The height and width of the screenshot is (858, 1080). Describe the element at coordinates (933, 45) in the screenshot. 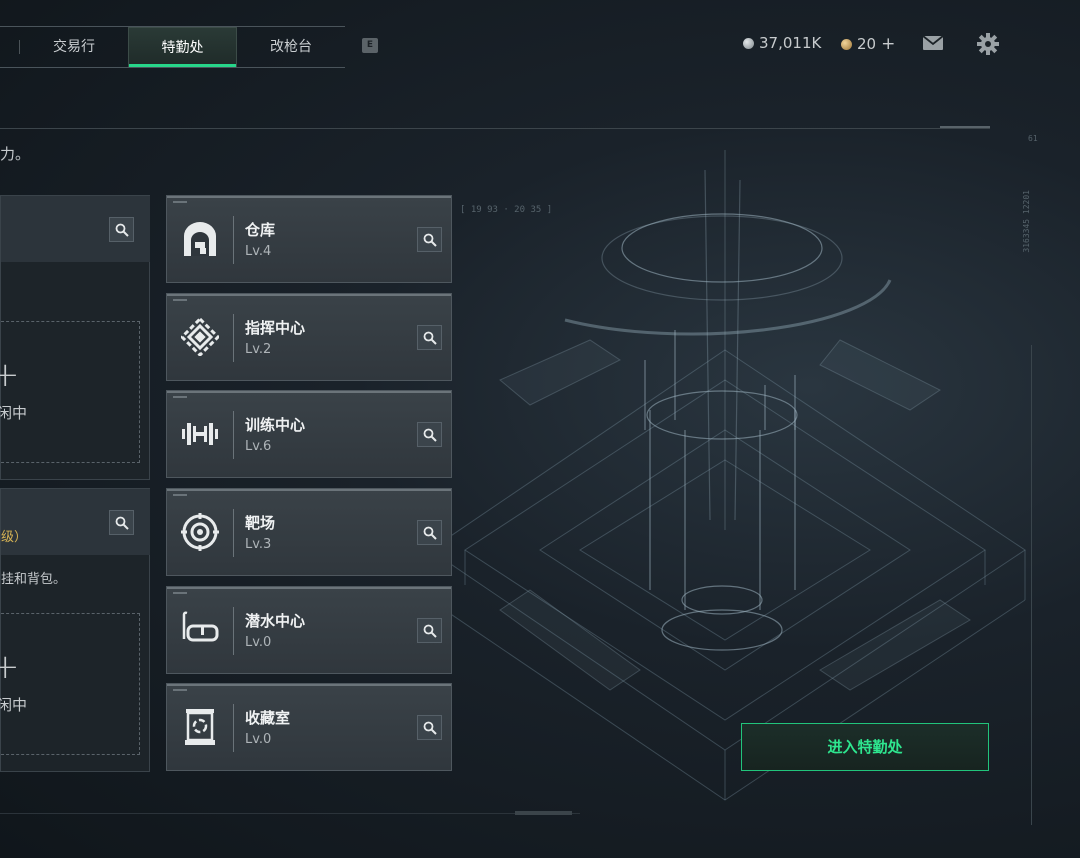

I see `mail-icon` at that location.